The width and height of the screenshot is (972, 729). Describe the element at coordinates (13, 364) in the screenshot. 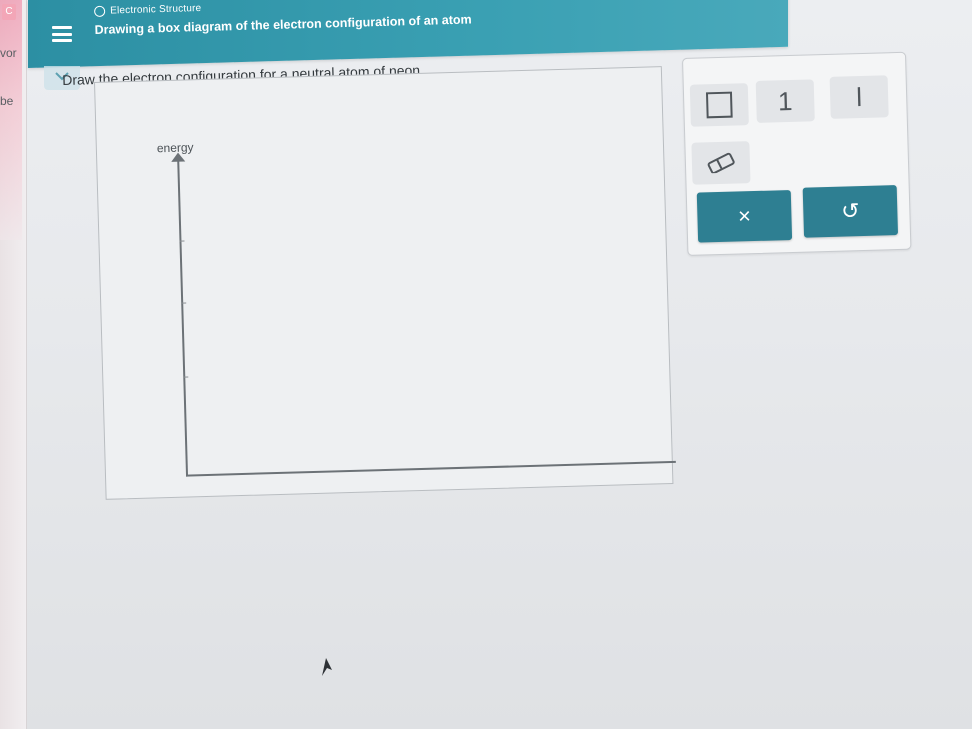

I see `adjacent-window-strip: C vor be` at that location.